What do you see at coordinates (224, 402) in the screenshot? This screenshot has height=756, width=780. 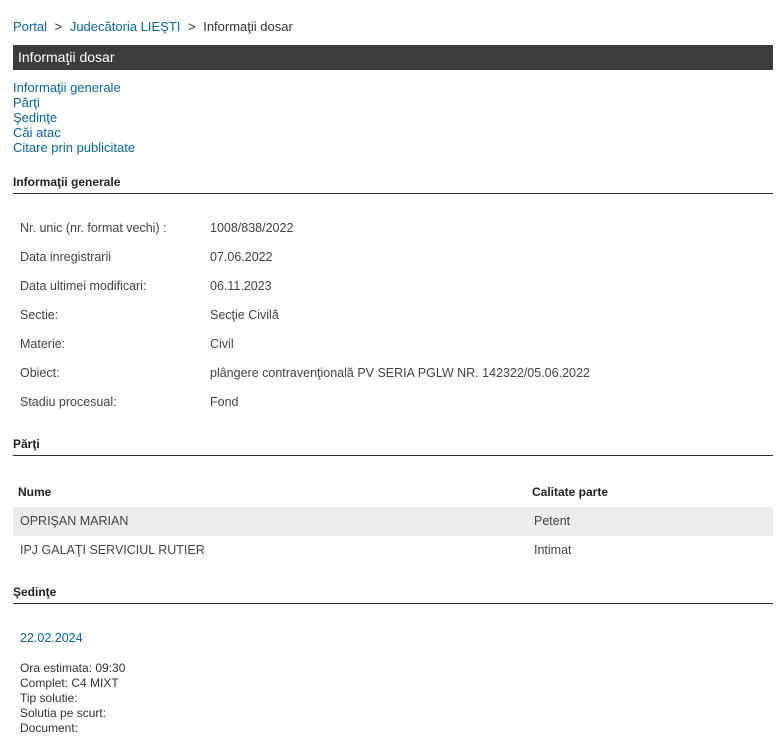 I see `info-value: Fond` at bounding box center [224, 402].